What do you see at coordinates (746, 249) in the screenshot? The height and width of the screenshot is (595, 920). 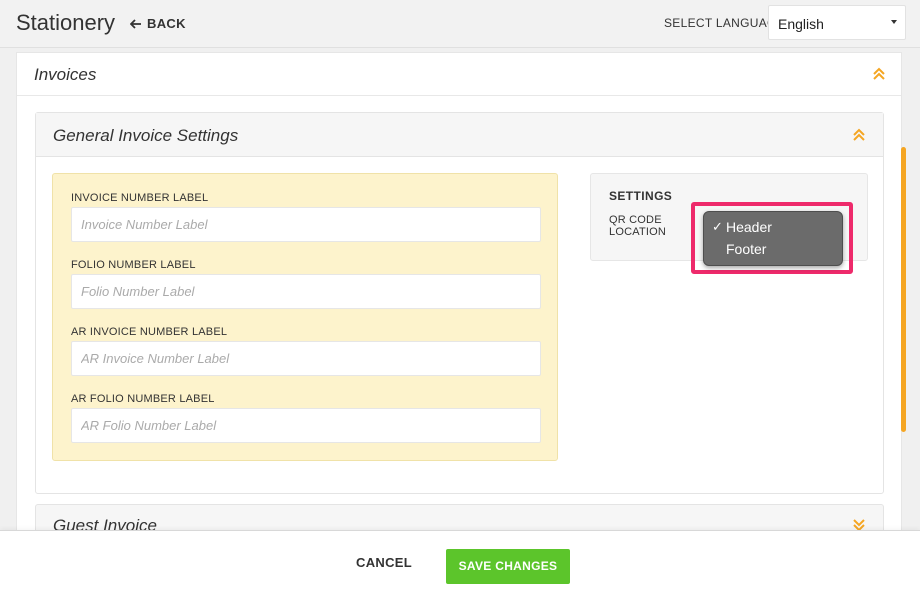 I see `dropdown-option-label: Footer` at bounding box center [746, 249].